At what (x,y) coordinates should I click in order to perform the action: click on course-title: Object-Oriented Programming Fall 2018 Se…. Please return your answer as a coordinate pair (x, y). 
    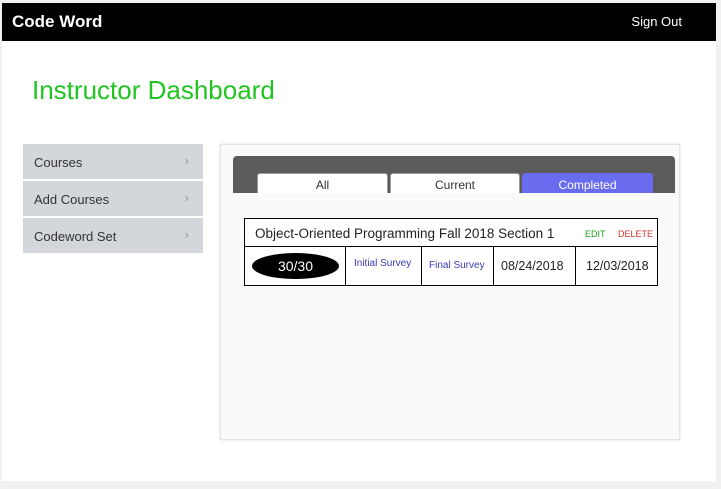
    Looking at the image, I should click on (405, 233).